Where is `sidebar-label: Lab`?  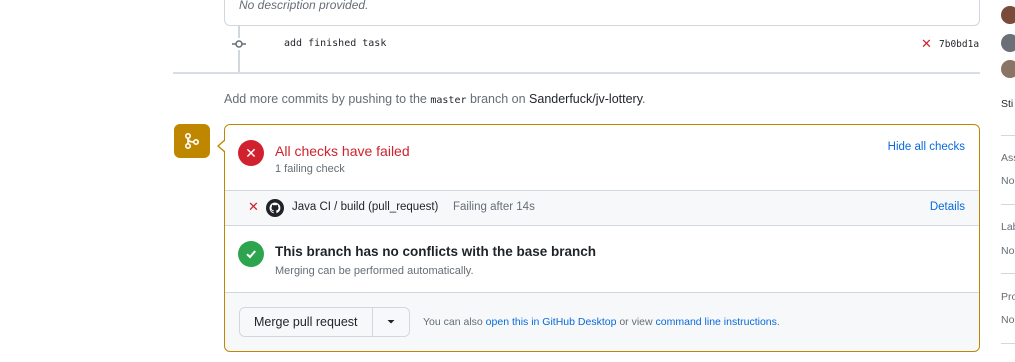 sidebar-label: Lab is located at coordinates (1008, 227).